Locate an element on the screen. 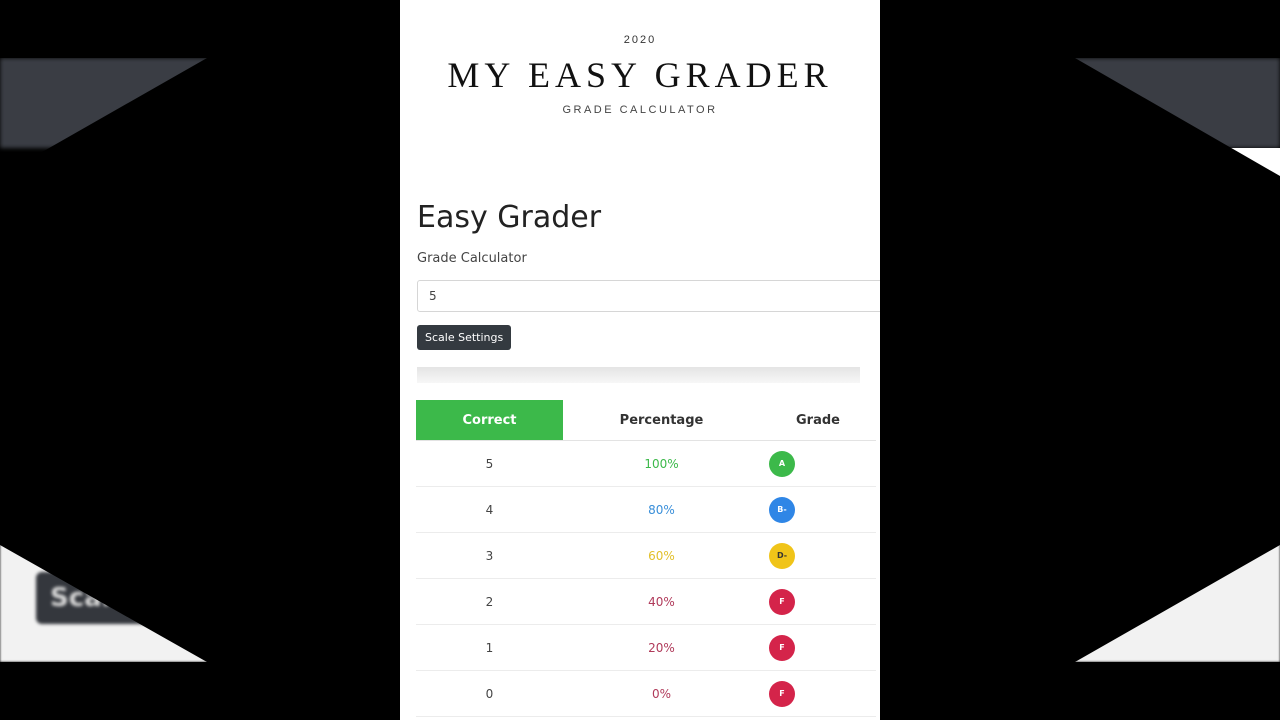  cell-correct: 4 is located at coordinates (489, 509).